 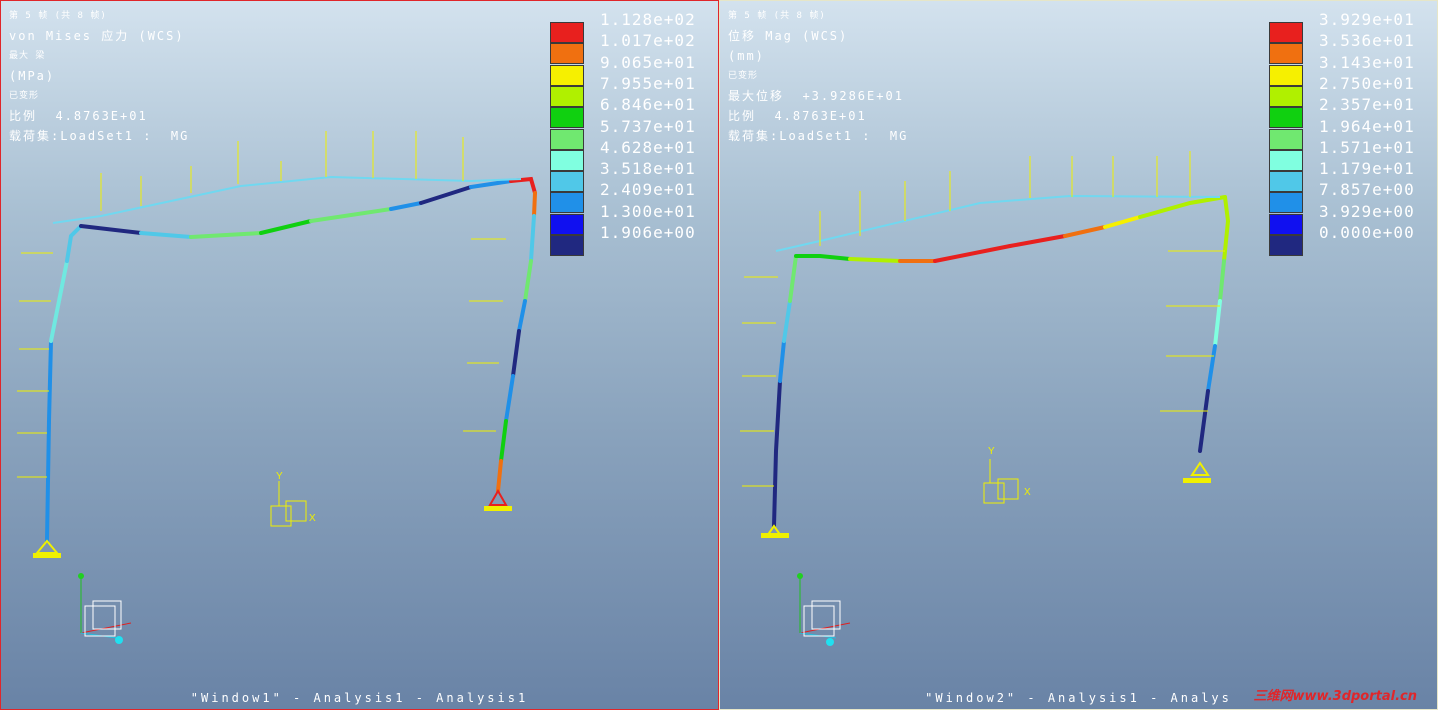 I want to click on legend-value: 1.964e+01, so click(x=1367, y=126).